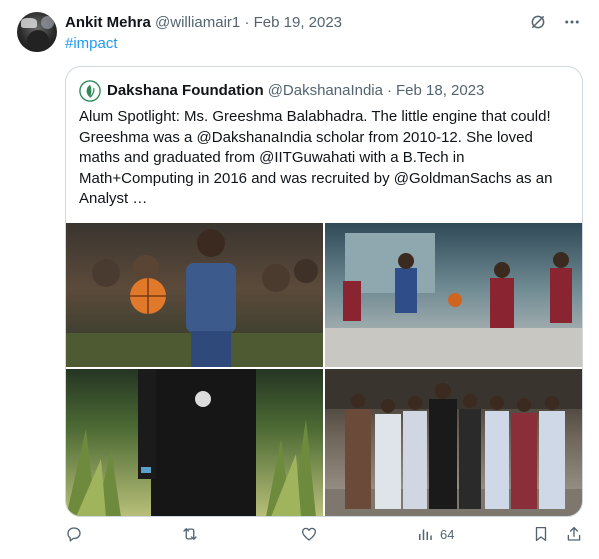 The width and height of the screenshot is (599, 559). Describe the element at coordinates (447, 534) in the screenshot. I see `views-count: 64` at that location.